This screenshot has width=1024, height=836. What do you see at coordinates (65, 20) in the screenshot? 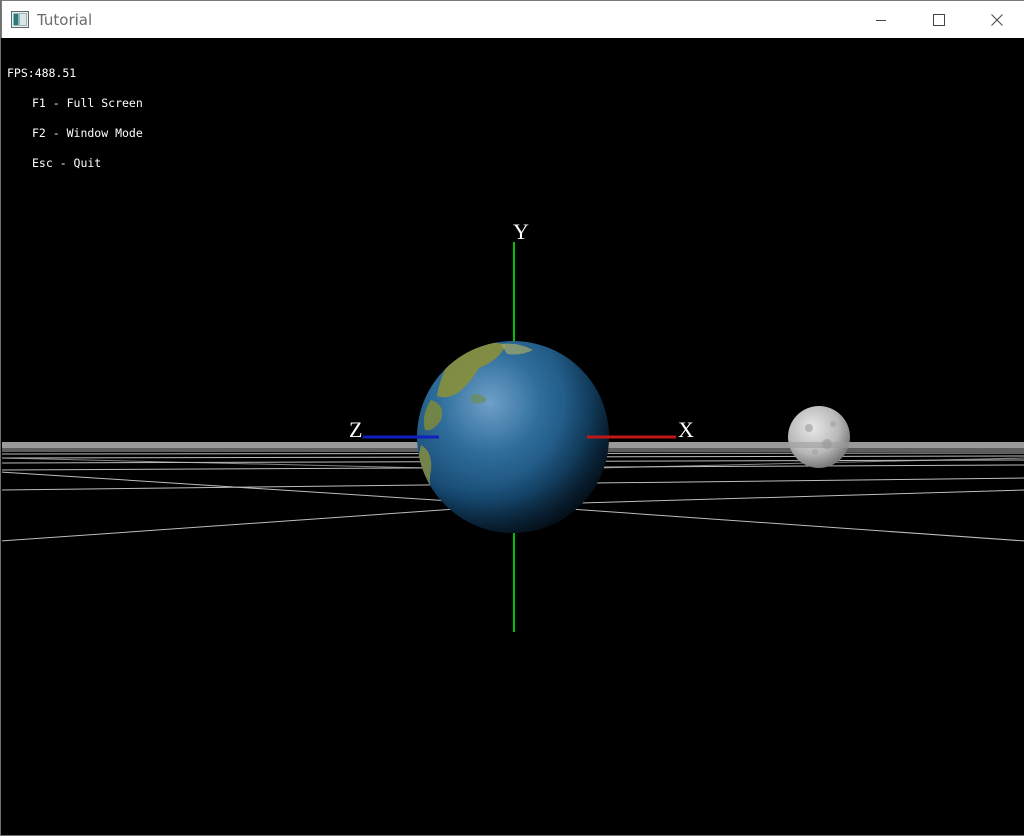
I see `window-title: Tutorial` at bounding box center [65, 20].